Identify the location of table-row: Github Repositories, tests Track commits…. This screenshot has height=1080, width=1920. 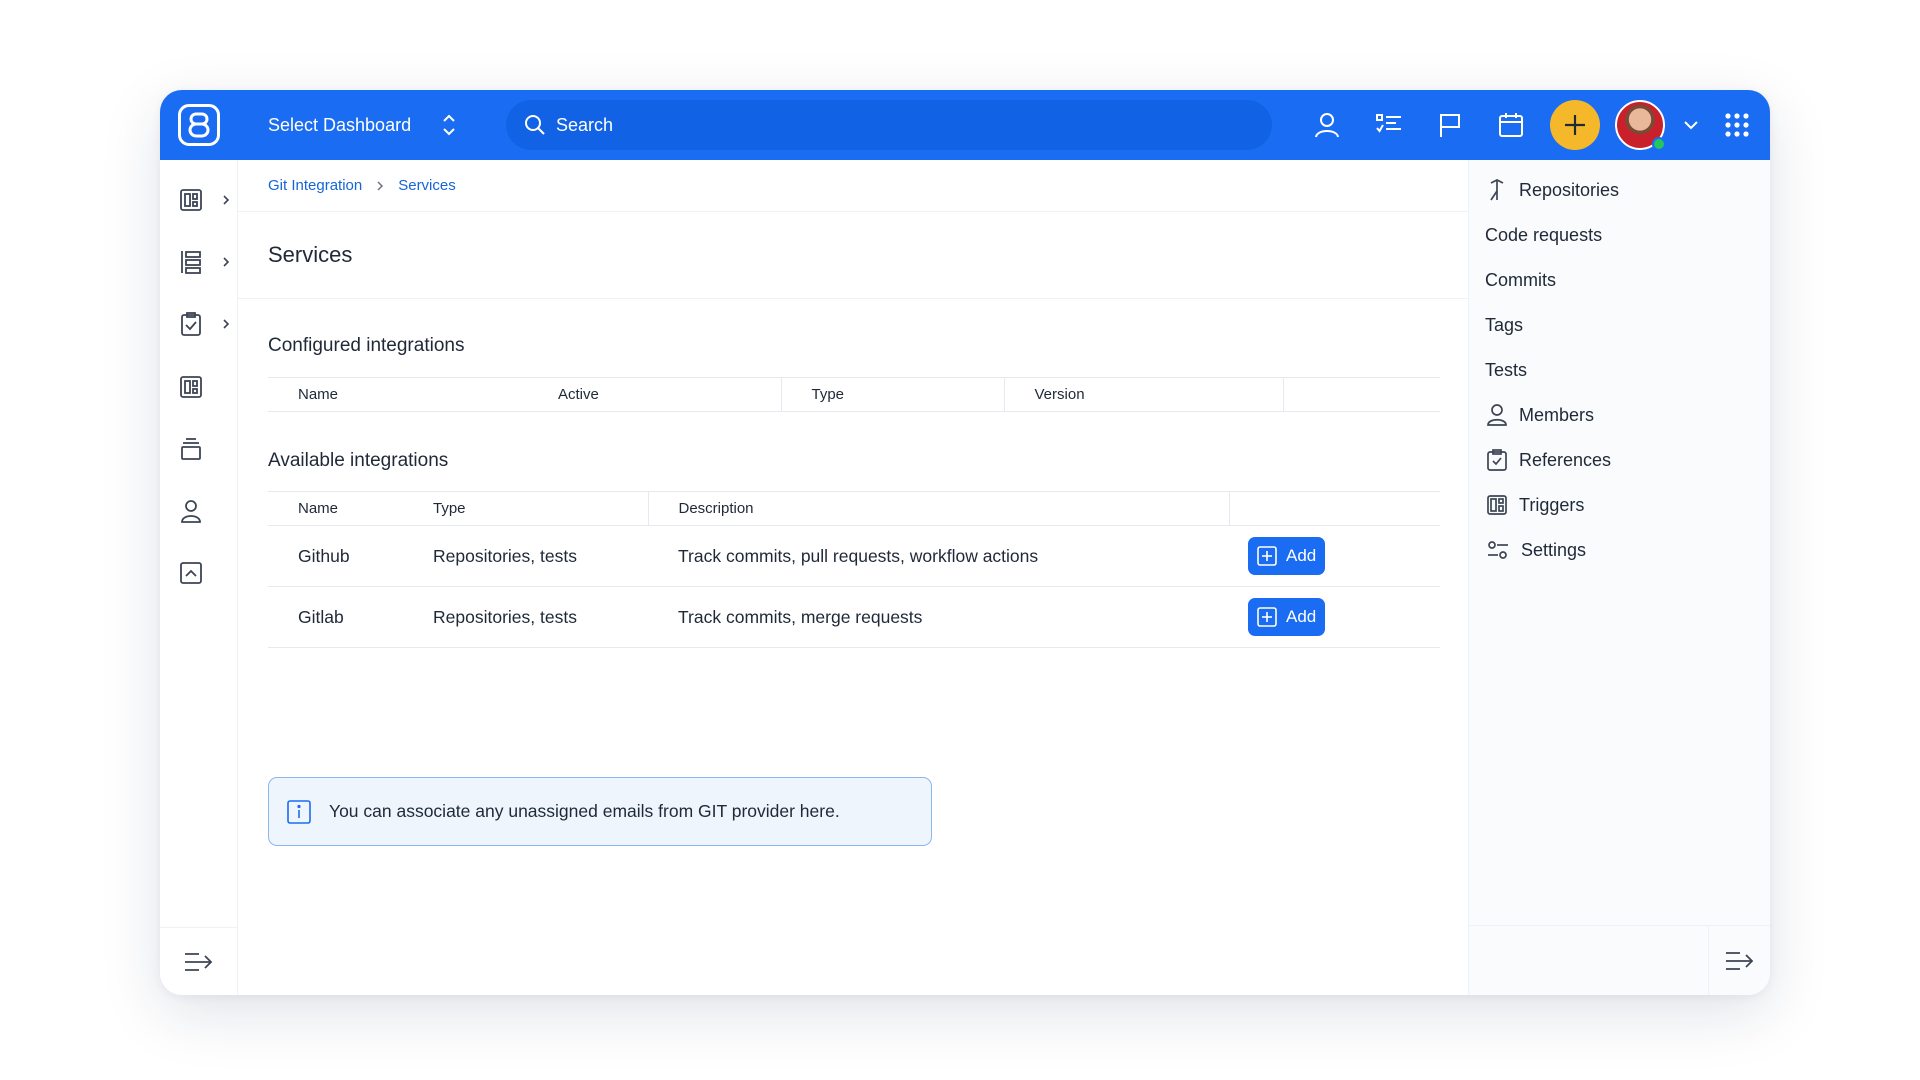
(854, 556).